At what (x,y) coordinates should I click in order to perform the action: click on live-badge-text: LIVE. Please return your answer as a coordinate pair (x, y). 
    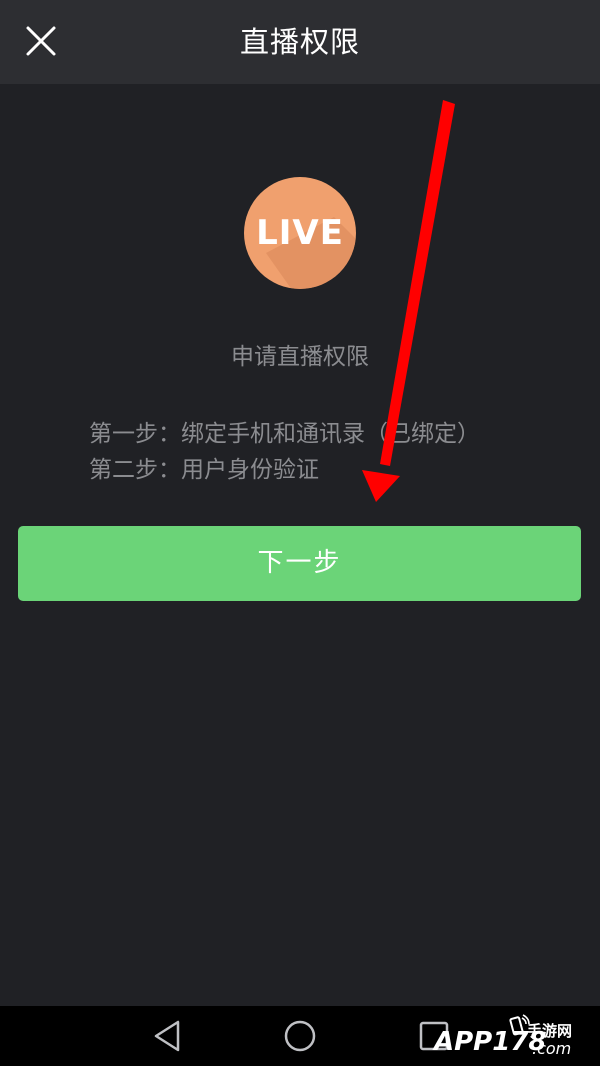
    Looking at the image, I should click on (300, 233).